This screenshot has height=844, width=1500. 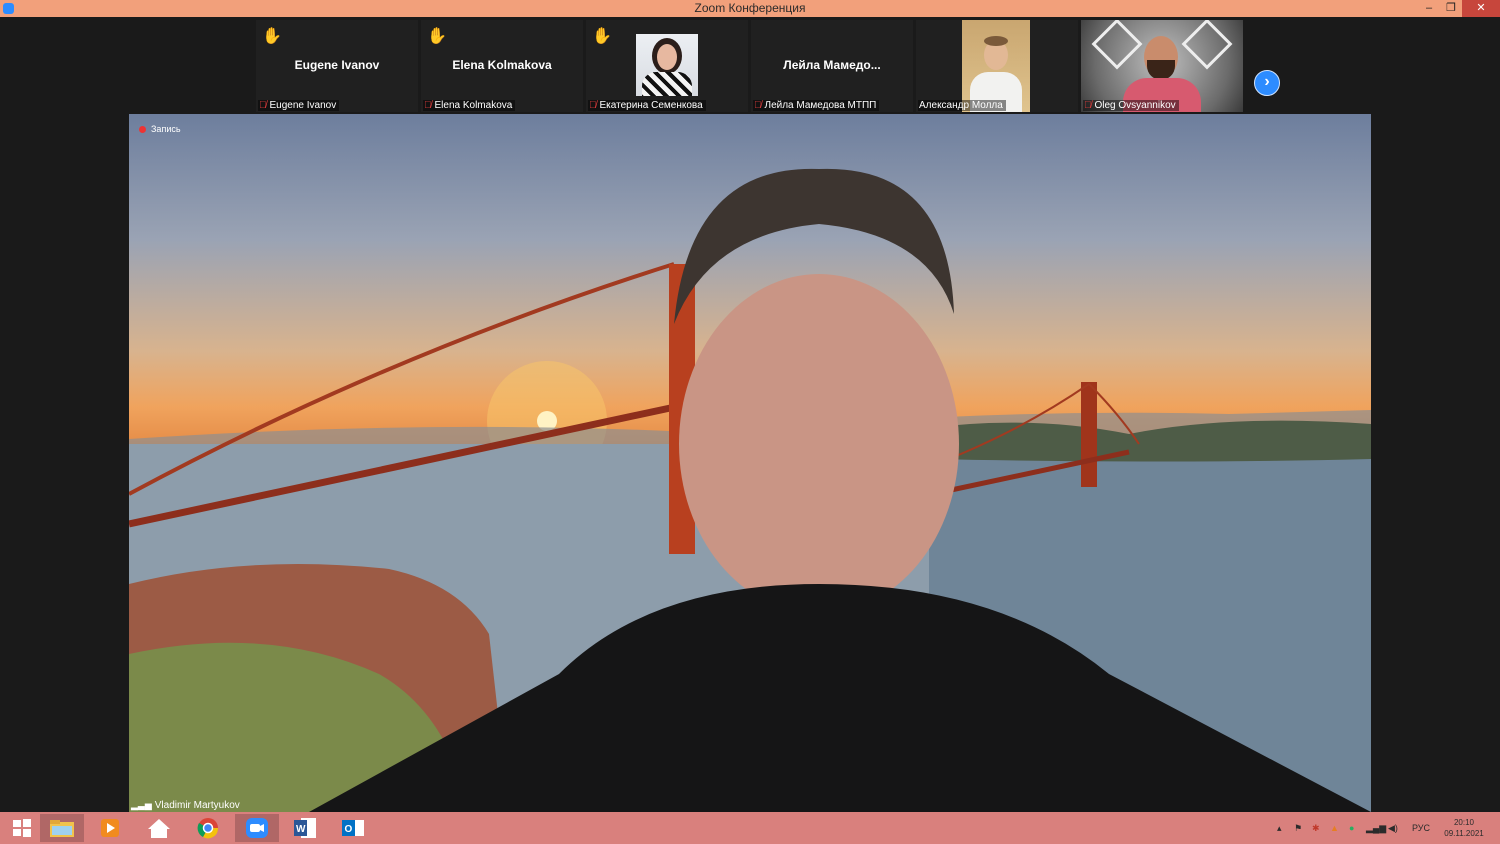 I want to click on chrome-button, so click(x=208, y=828).